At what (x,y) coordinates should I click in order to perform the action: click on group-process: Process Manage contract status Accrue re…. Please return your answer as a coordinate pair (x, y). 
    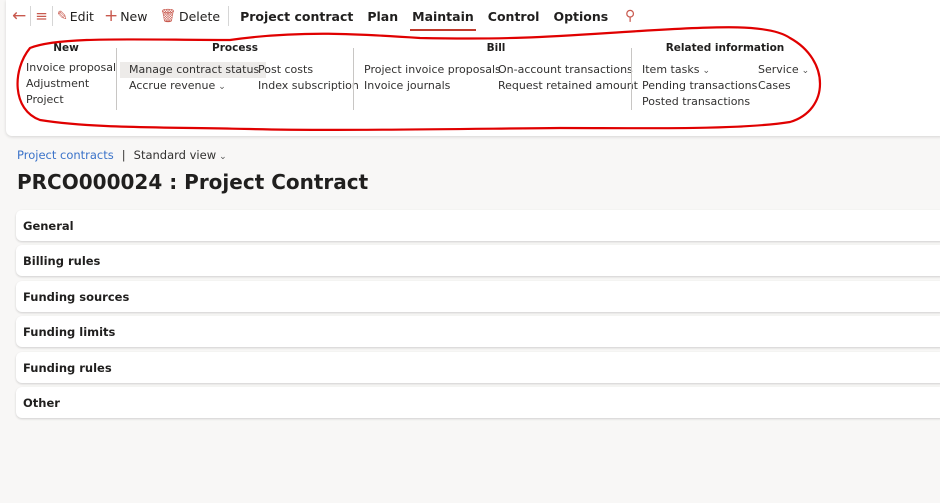
    Looking at the image, I should click on (239, 67).